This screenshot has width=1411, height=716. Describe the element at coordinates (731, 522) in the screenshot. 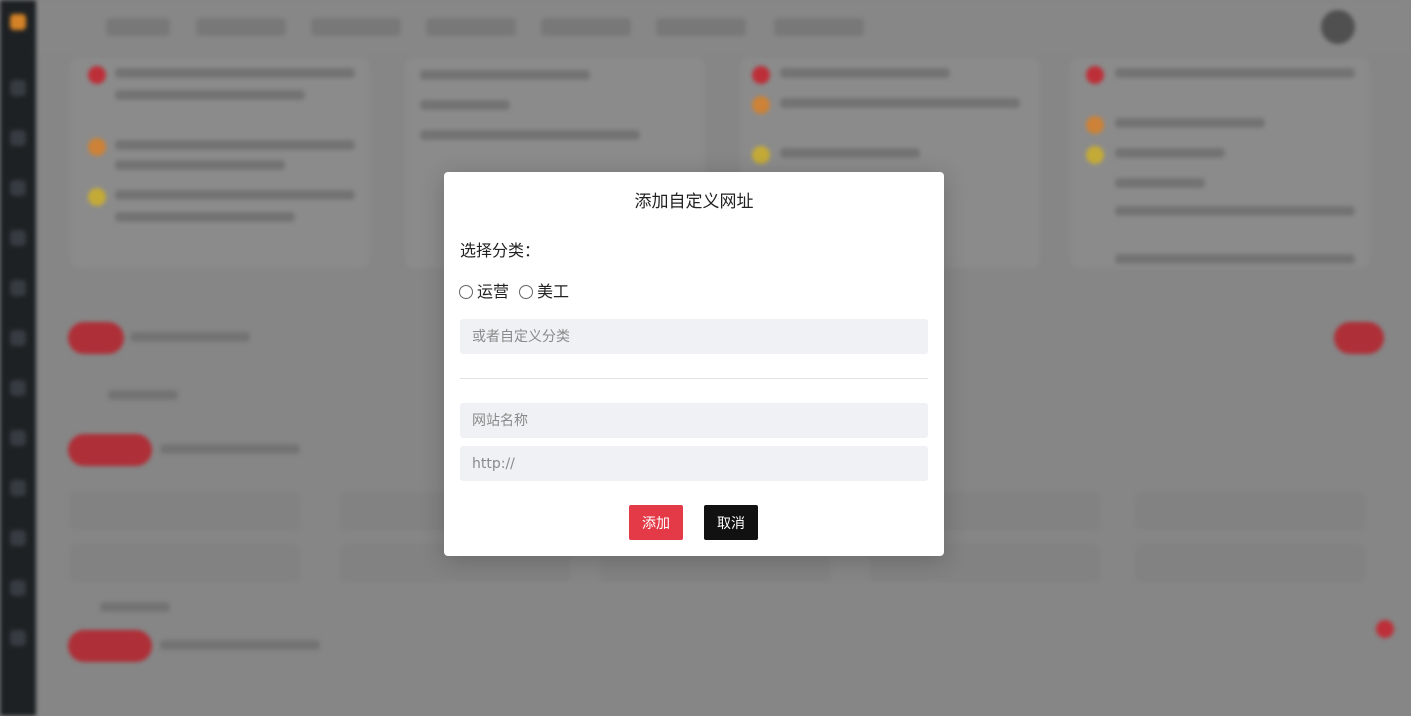

I see `cancel-button: 取消` at that location.